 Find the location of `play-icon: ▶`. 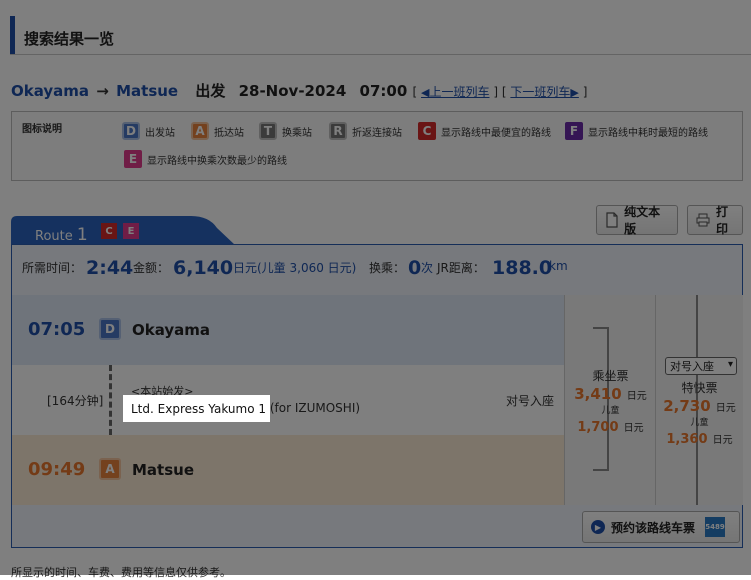

play-icon: ▶ is located at coordinates (598, 527).